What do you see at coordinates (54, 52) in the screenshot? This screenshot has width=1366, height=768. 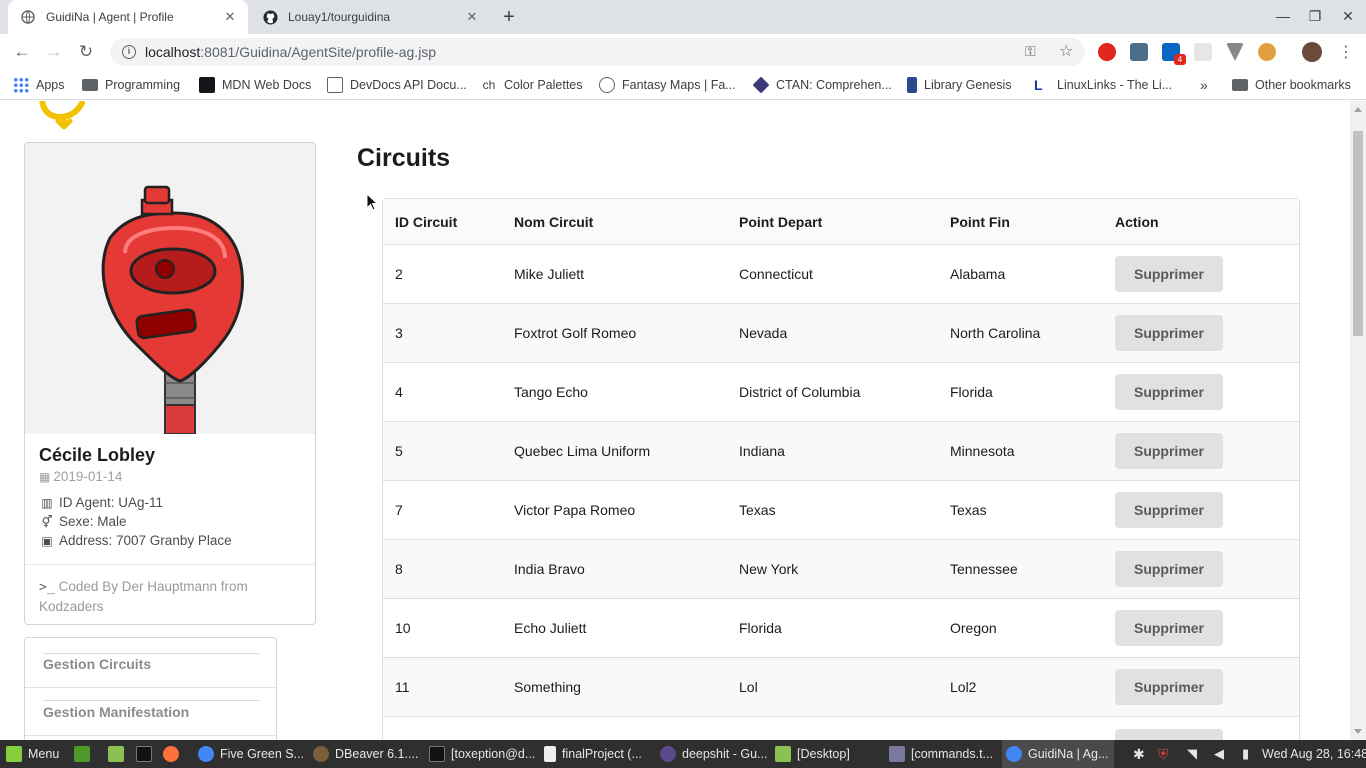 I see `forward-arrow-icon: →` at bounding box center [54, 52].